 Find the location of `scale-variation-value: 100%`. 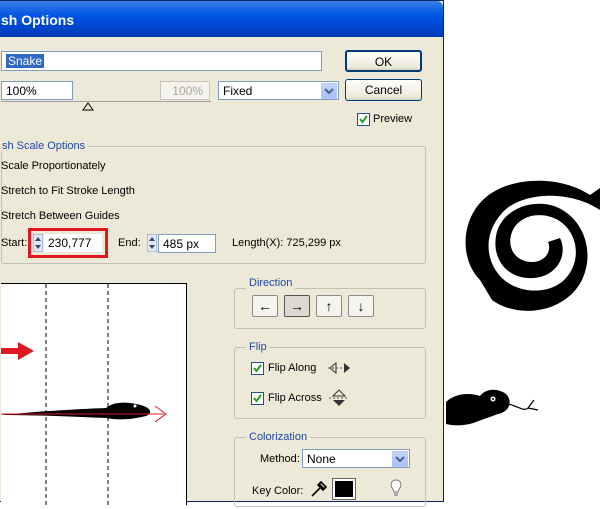

scale-variation-value: 100% is located at coordinates (187, 91).